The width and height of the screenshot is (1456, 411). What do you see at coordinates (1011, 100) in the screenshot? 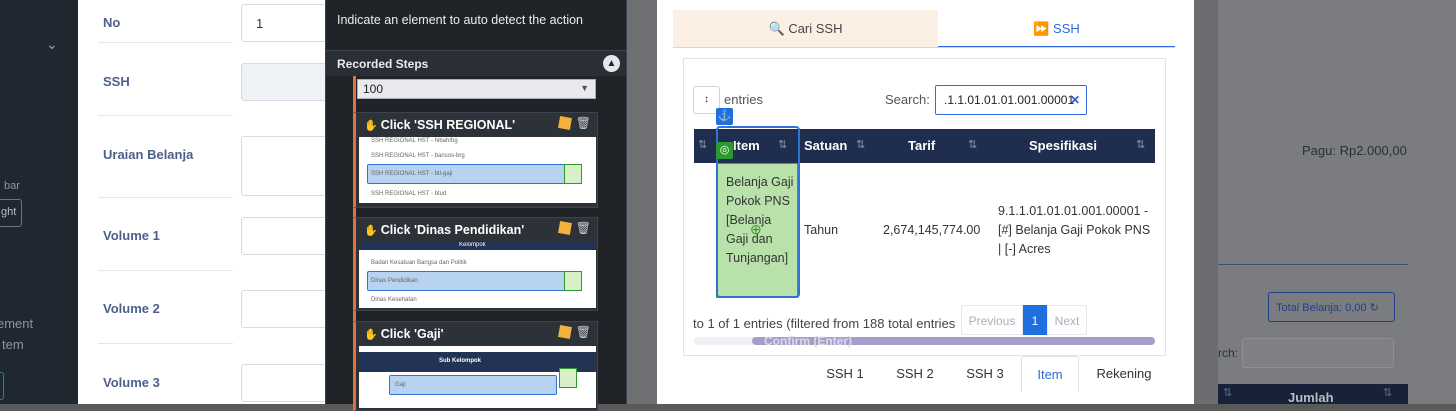
I see `search-input: .1.1.01.01.01.001.00001 ✕` at bounding box center [1011, 100].